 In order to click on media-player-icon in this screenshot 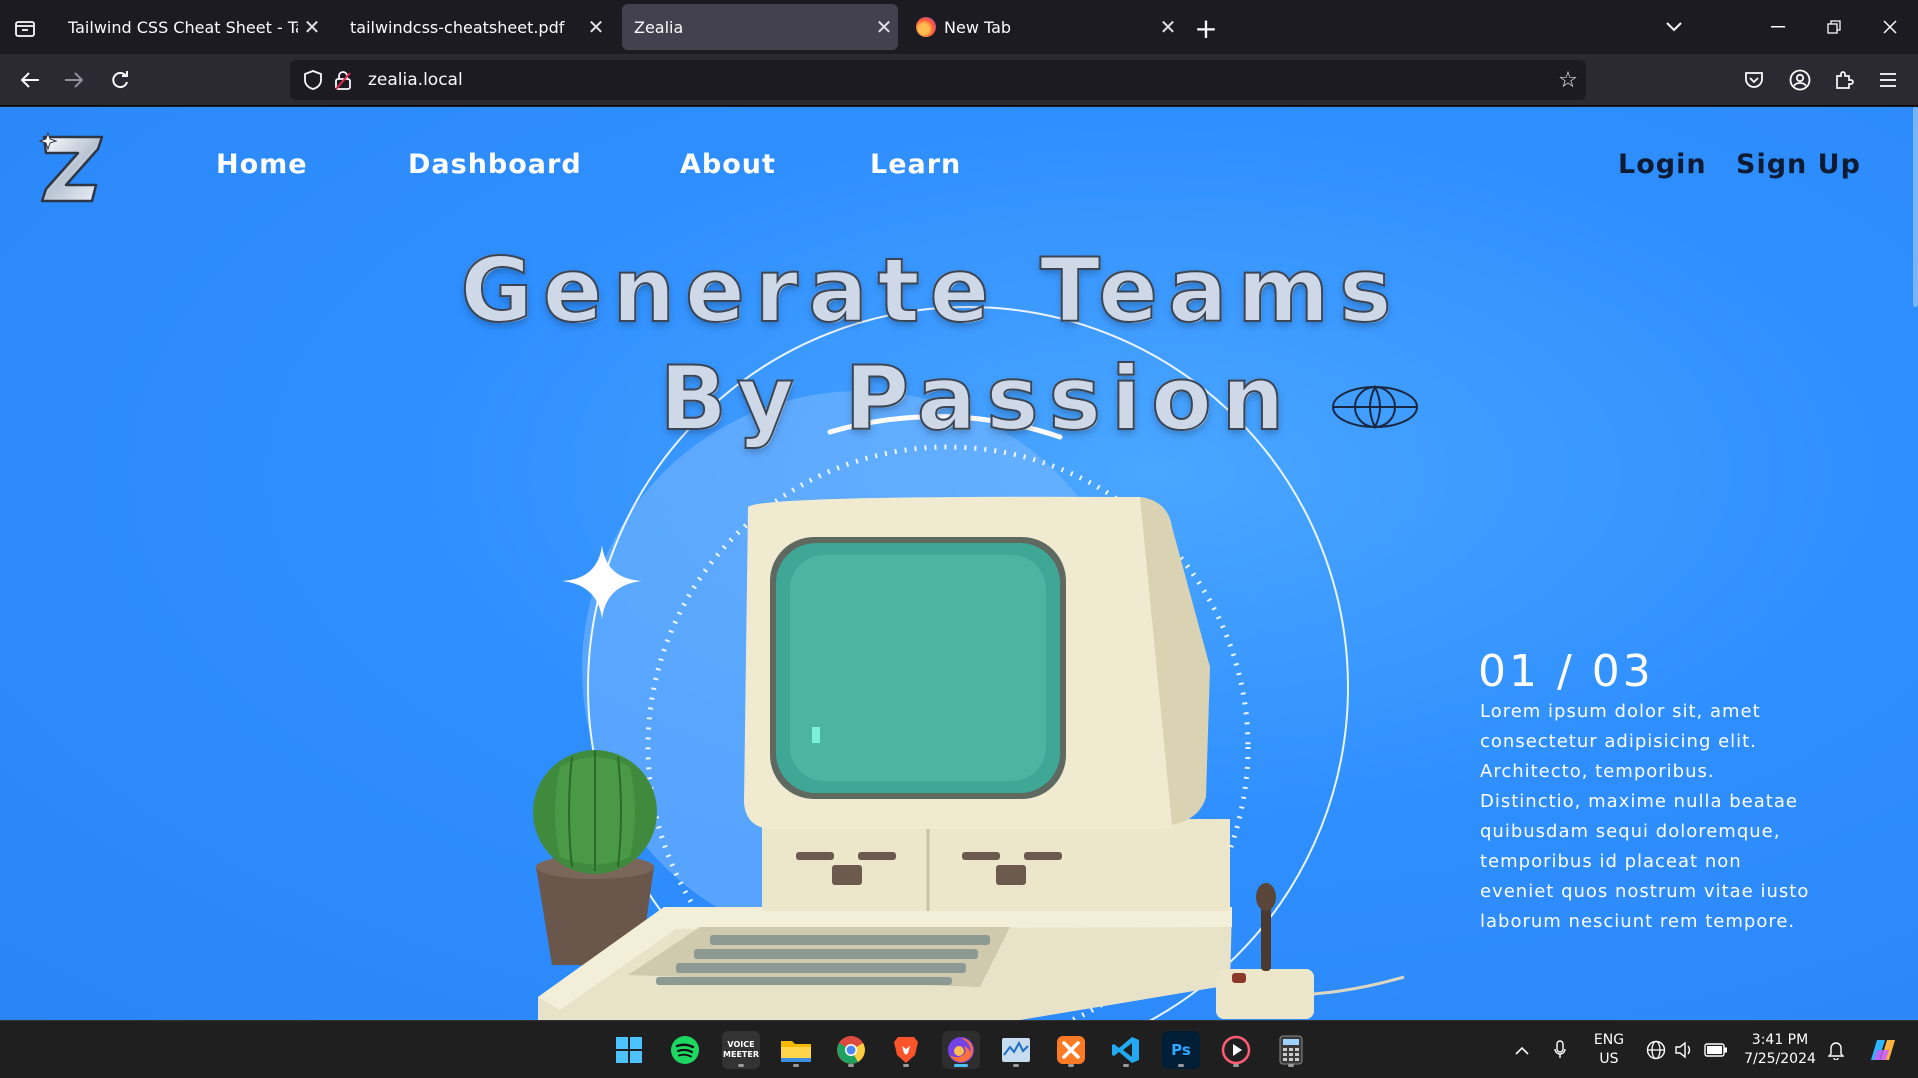, I will do `click(1236, 1050)`.